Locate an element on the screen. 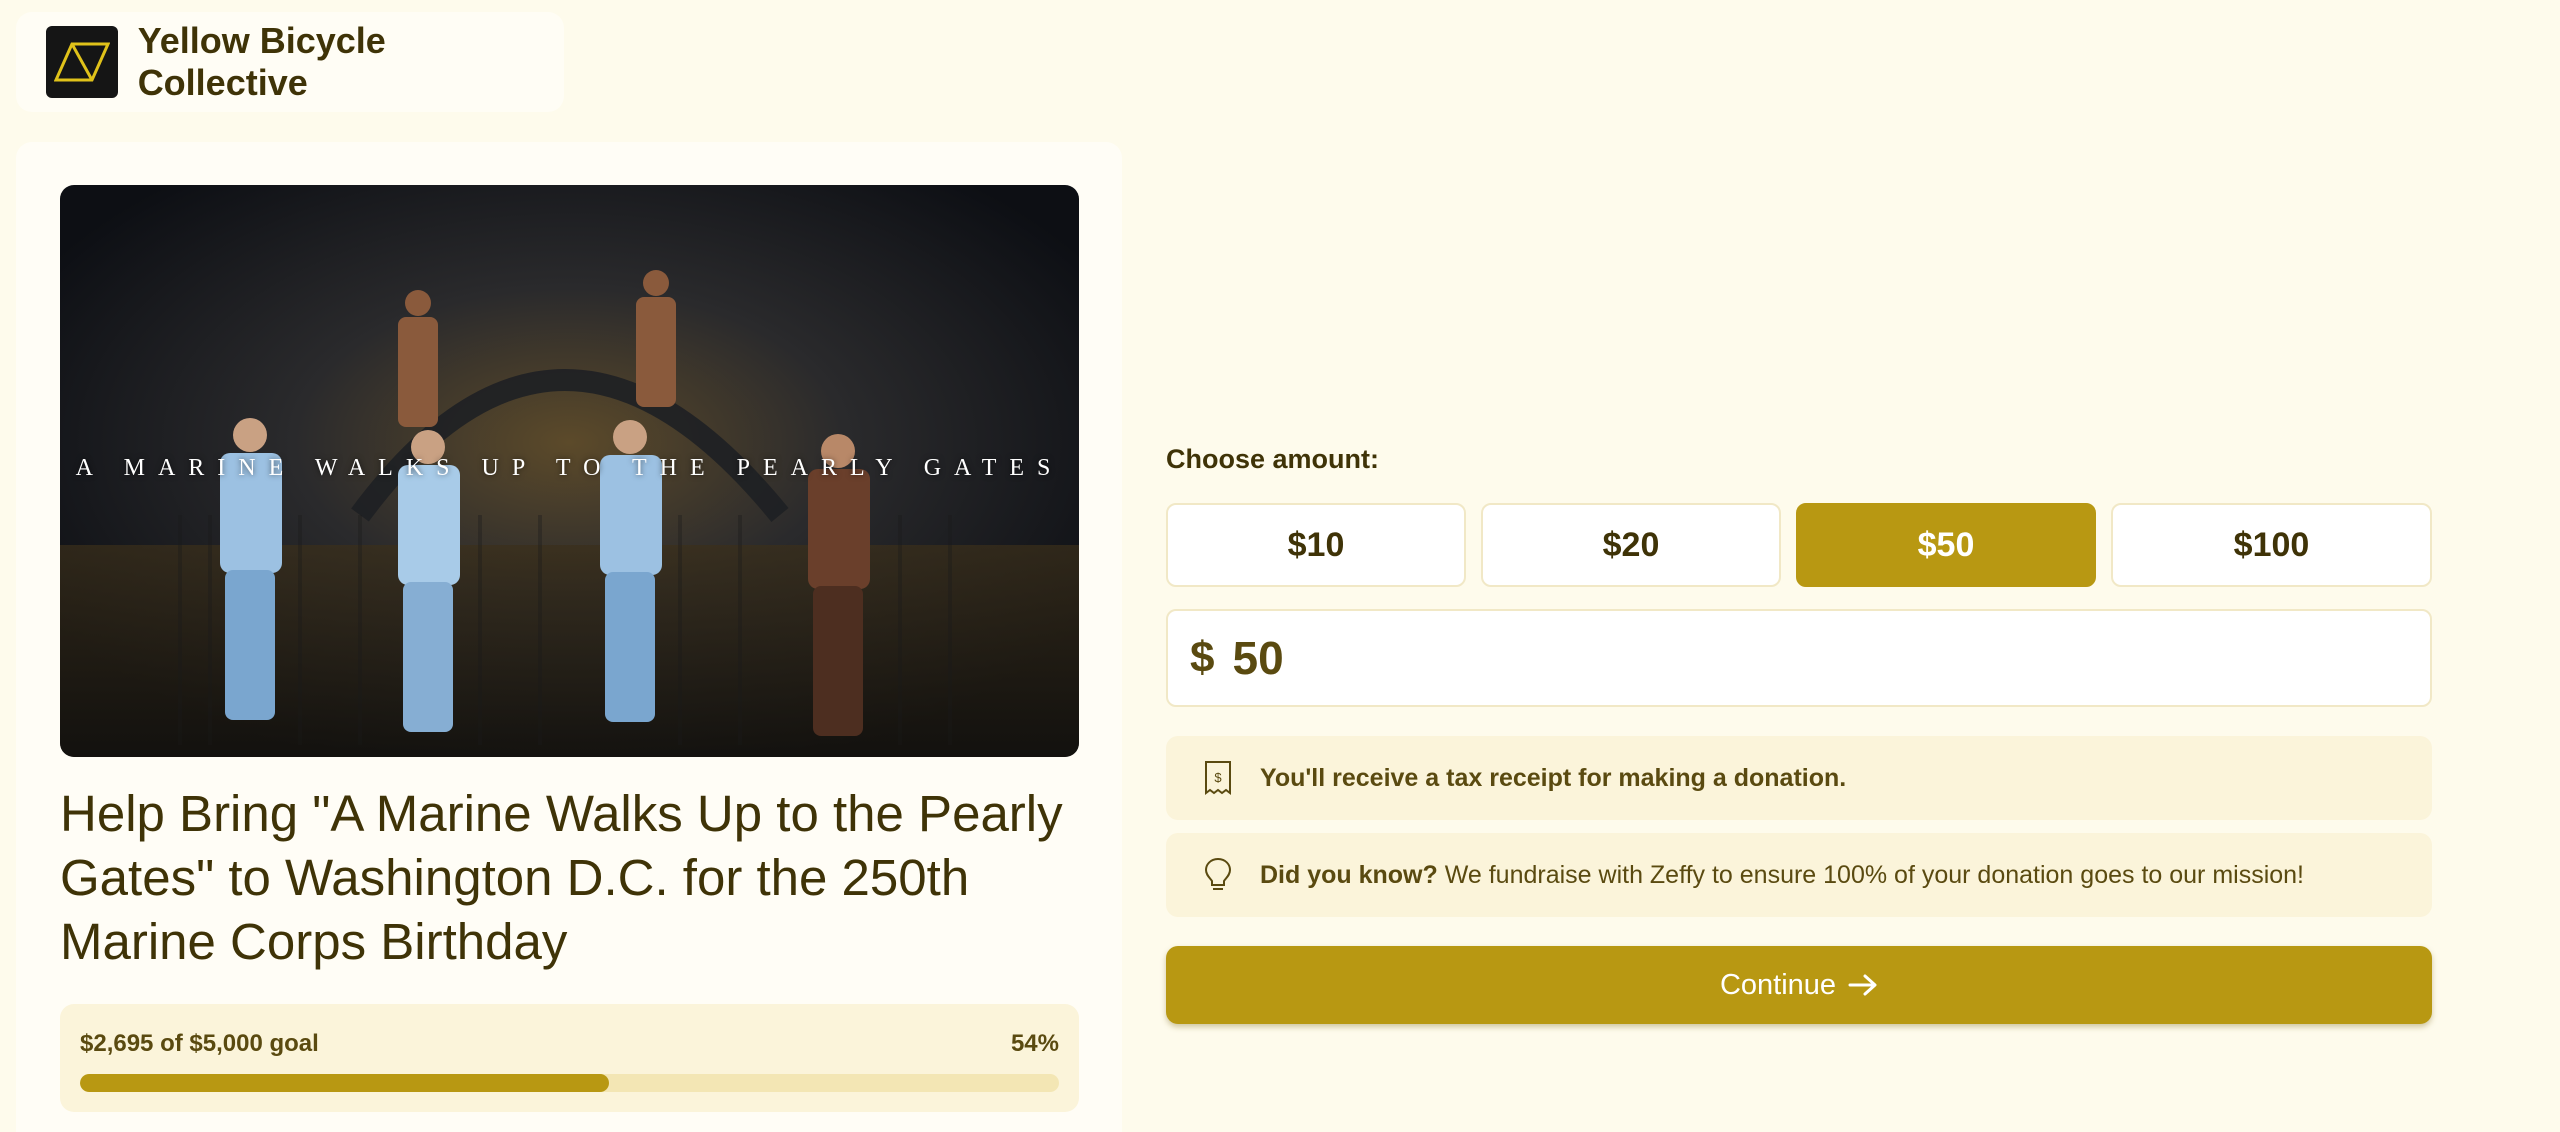 Image resolution: width=2560 pixels, height=1132 pixels. org-logo-icon is located at coordinates (82, 62).